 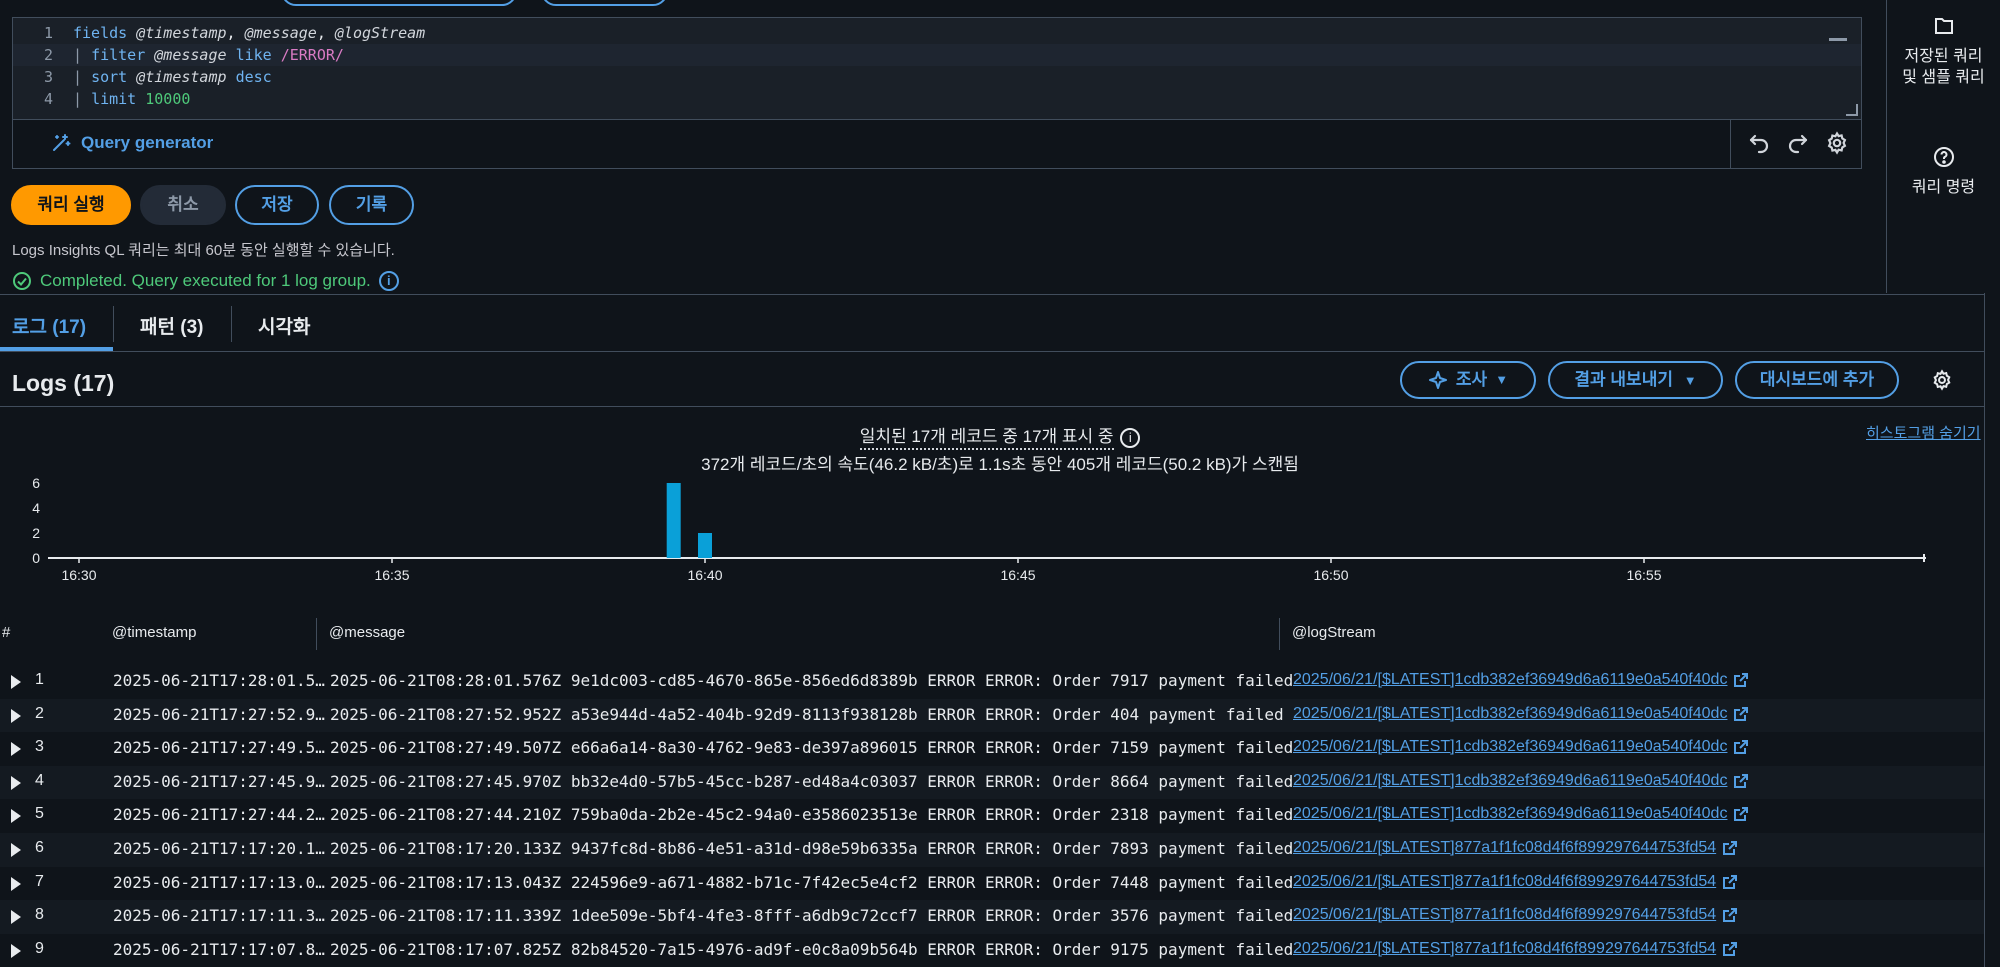 I want to click on query-commands-button: 쿼리 명령, so click(x=1943, y=171).